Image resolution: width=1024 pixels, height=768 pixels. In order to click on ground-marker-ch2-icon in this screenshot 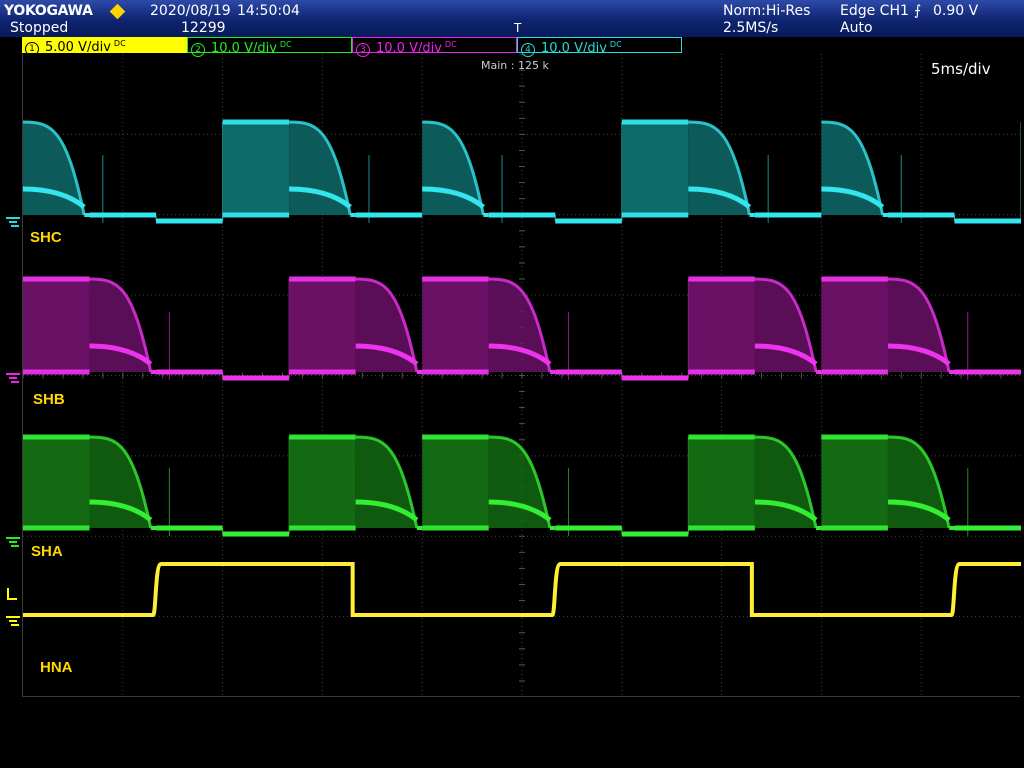, I will do `click(13, 542)`.